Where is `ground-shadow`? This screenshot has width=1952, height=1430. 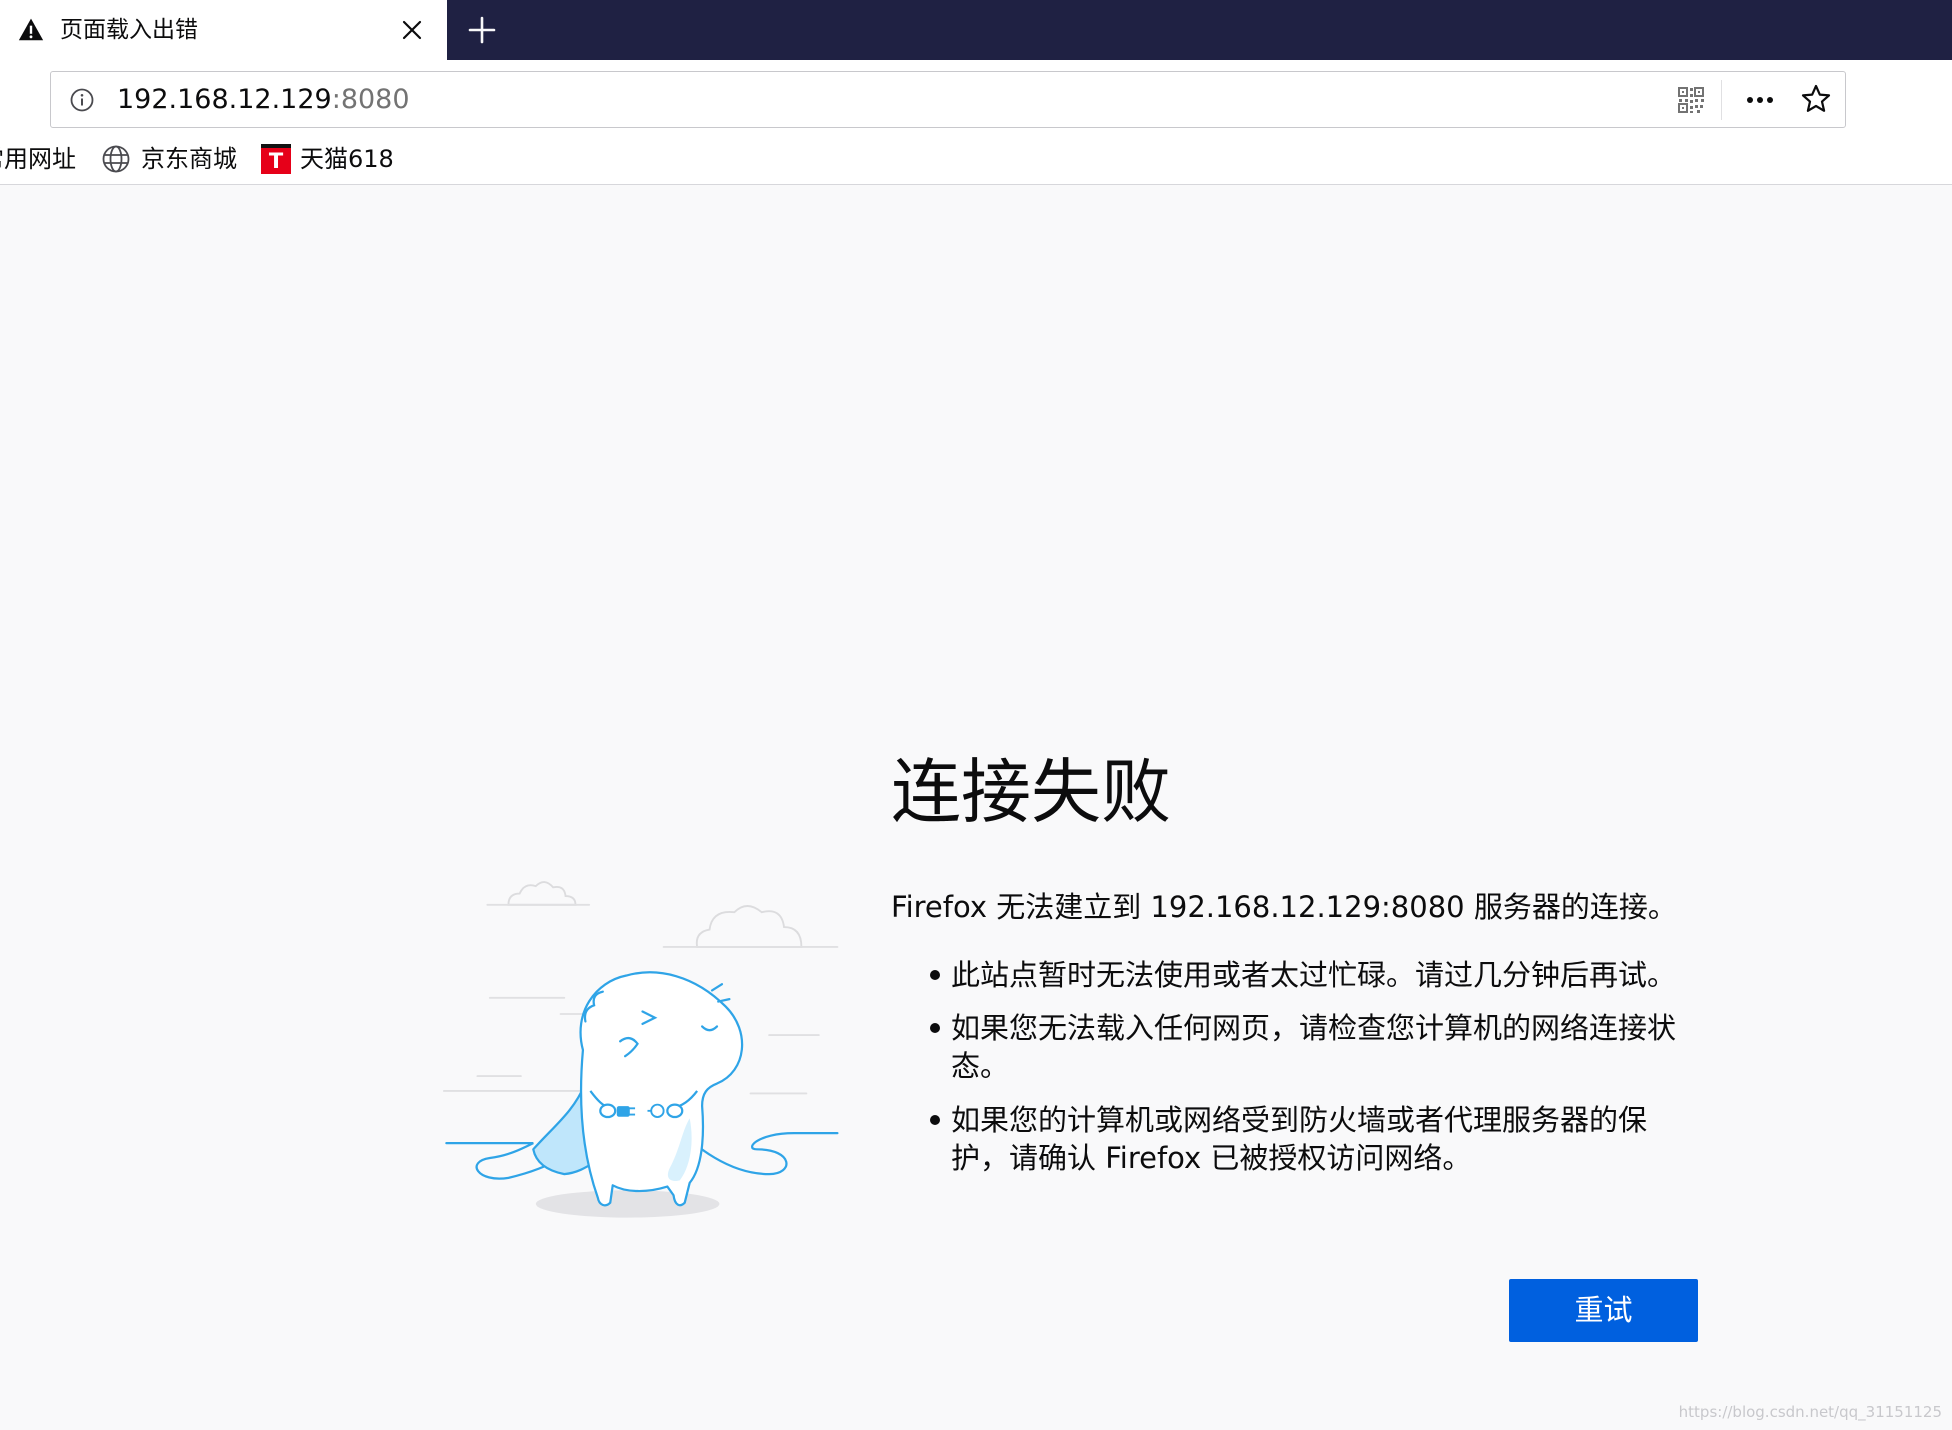 ground-shadow is located at coordinates (627, 1204).